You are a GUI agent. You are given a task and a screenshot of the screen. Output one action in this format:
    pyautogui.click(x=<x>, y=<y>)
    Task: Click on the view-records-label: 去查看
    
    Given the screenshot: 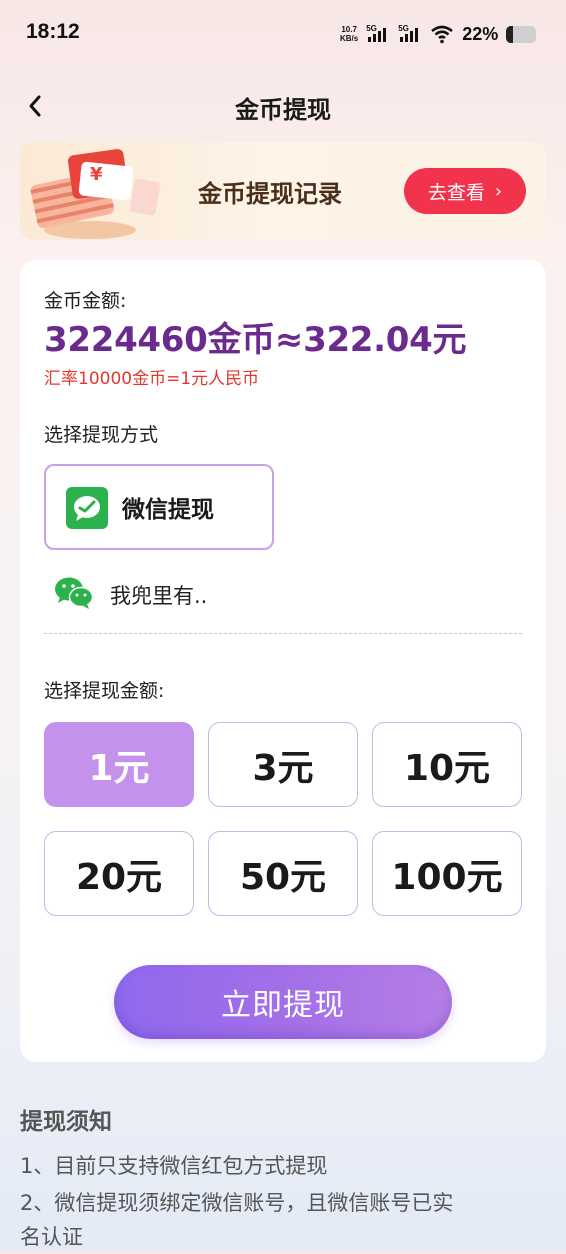 What is the action you would take?
    pyautogui.click(x=456, y=192)
    